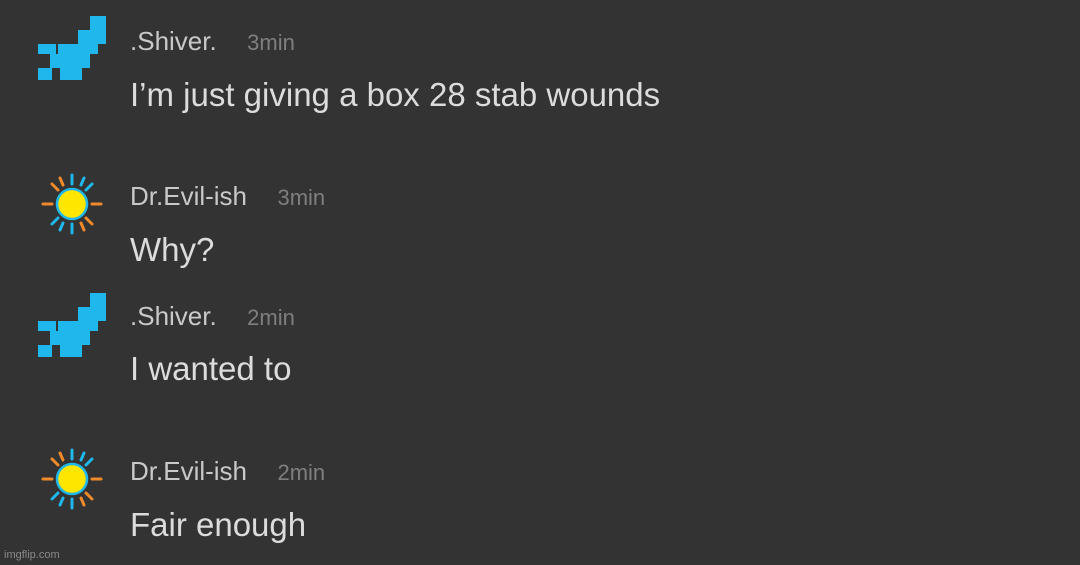  Describe the element at coordinates (395, 94) in the screenshot. I see `message-text: I’m just giving a box 28 stab wounds` at that location.